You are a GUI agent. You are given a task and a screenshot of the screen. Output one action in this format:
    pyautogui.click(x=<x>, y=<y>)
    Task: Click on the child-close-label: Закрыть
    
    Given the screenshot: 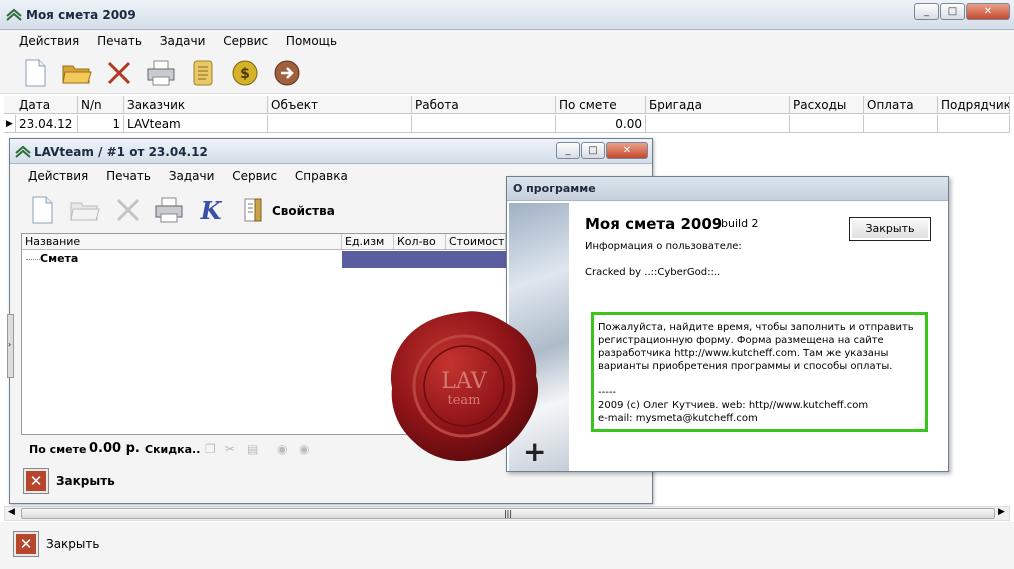 What is the action you would take?
    pyautogui.click(x=85, y=481)
    